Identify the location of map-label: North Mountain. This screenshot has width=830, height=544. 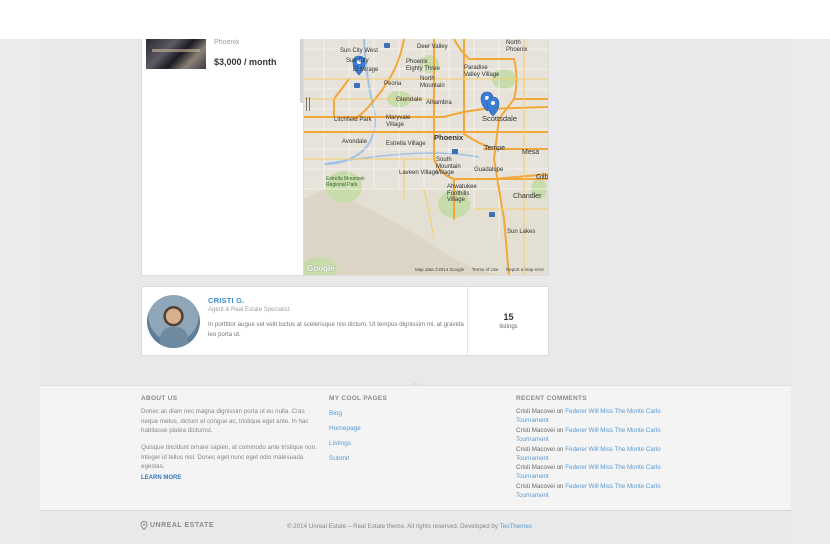
(432, 82).